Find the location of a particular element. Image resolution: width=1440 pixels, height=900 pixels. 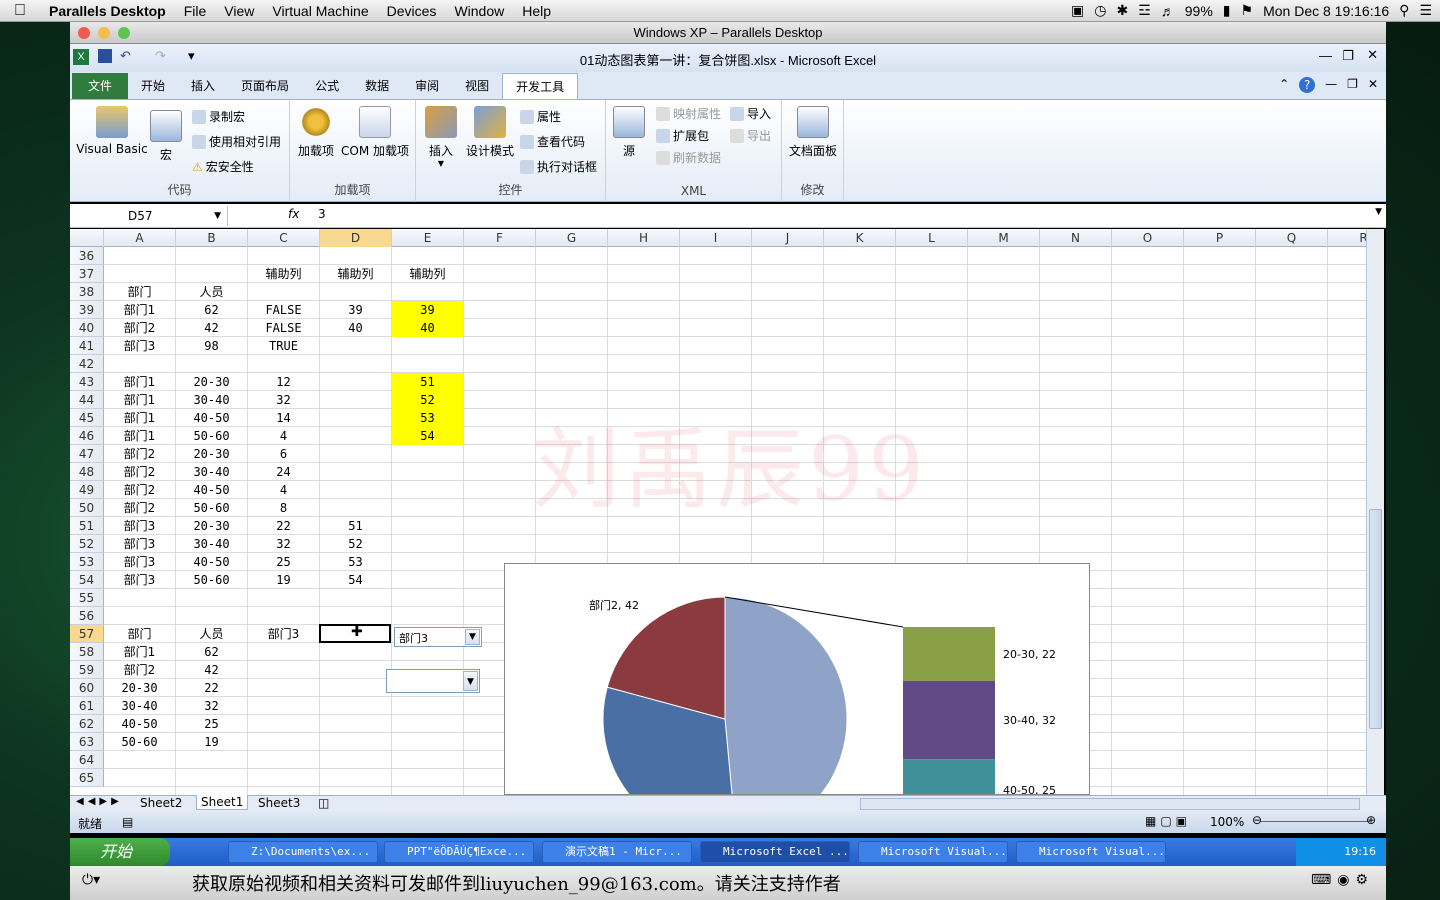

flag-icon: ⚑ is located at coordinates (1247, 10).